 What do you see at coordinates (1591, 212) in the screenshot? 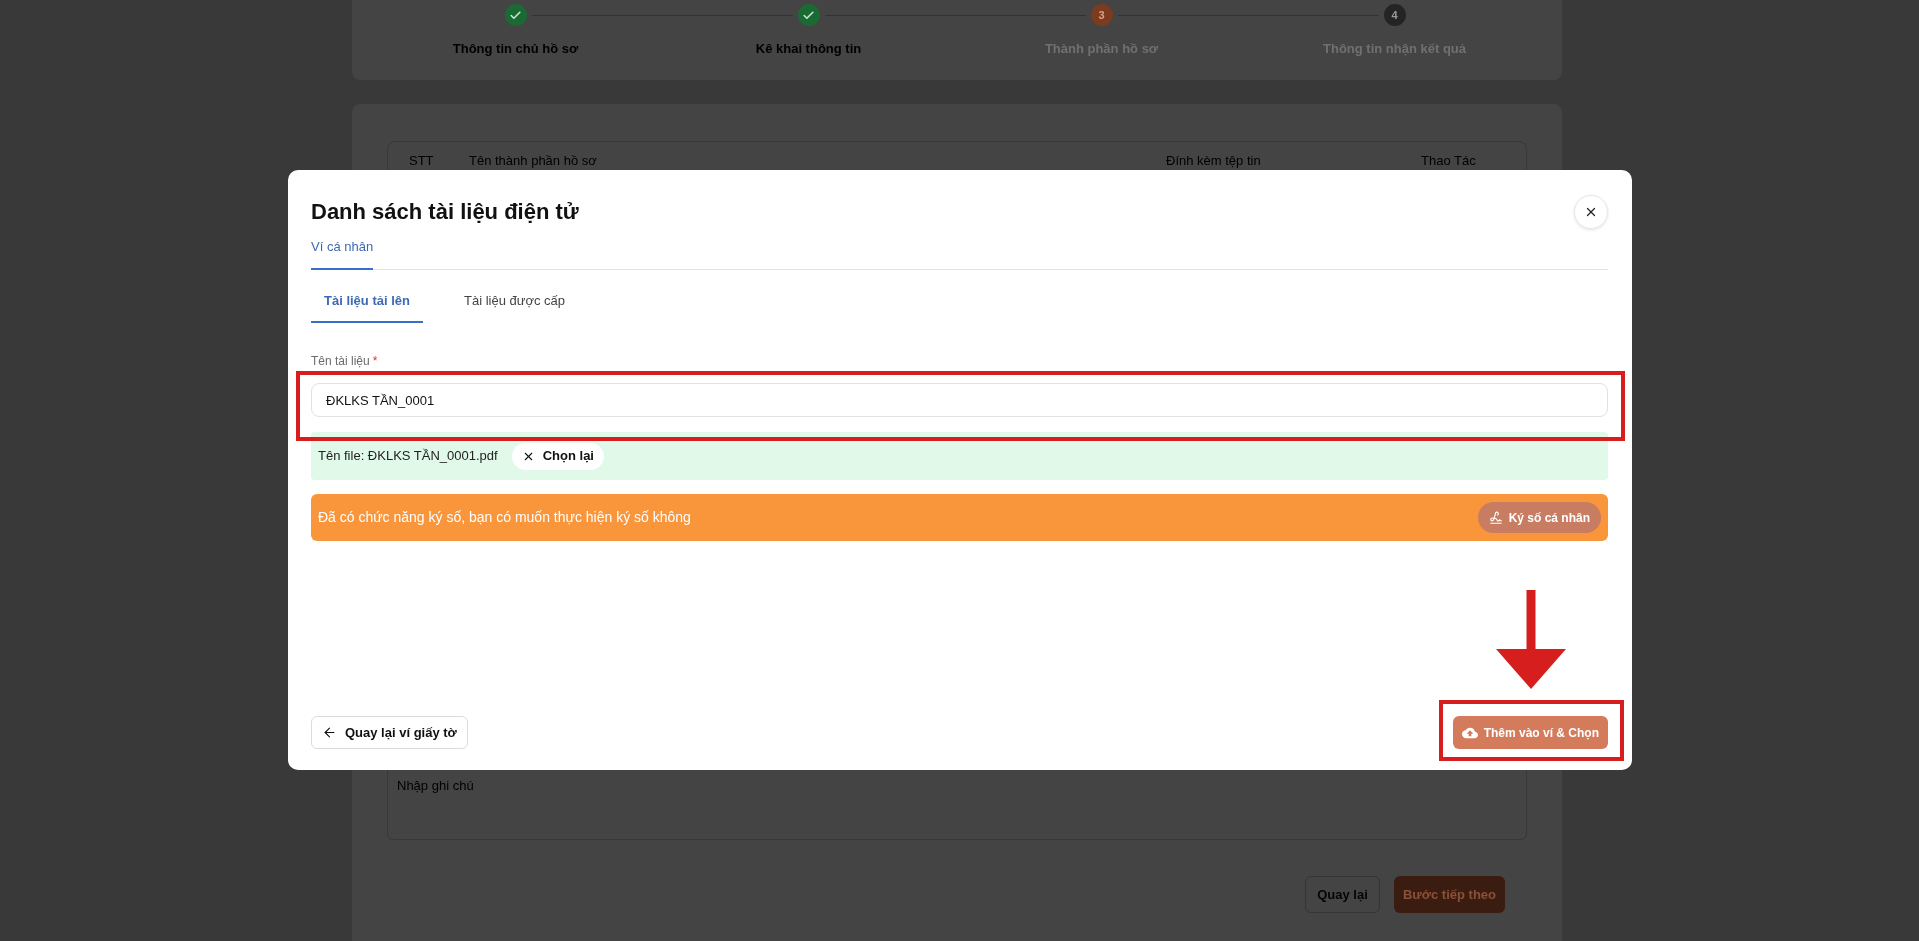
I see `close-icon` at bounding box center [1591, 212].